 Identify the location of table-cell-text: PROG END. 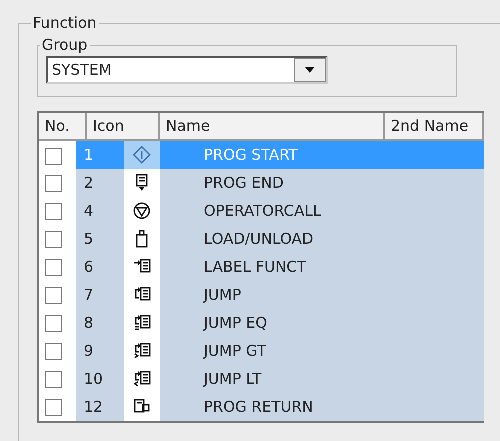
(244, 183).